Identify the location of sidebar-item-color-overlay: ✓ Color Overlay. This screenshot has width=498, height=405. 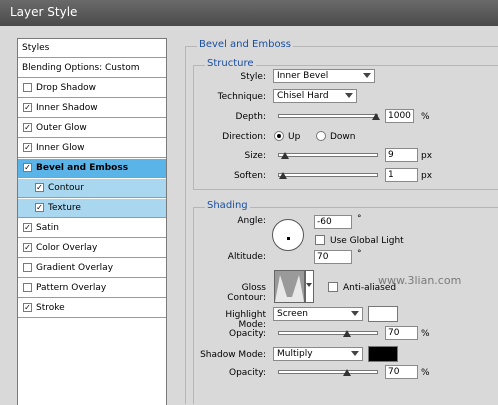
(92, 248).